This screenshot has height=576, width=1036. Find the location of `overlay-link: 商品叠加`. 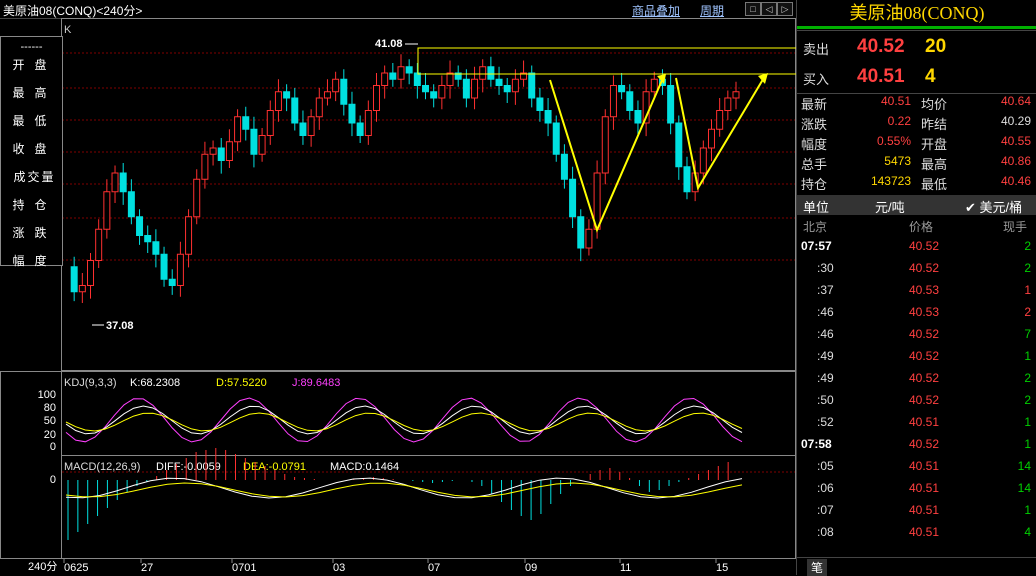

overlay-link: 商品叠加 is located at coordinates (656, 10).